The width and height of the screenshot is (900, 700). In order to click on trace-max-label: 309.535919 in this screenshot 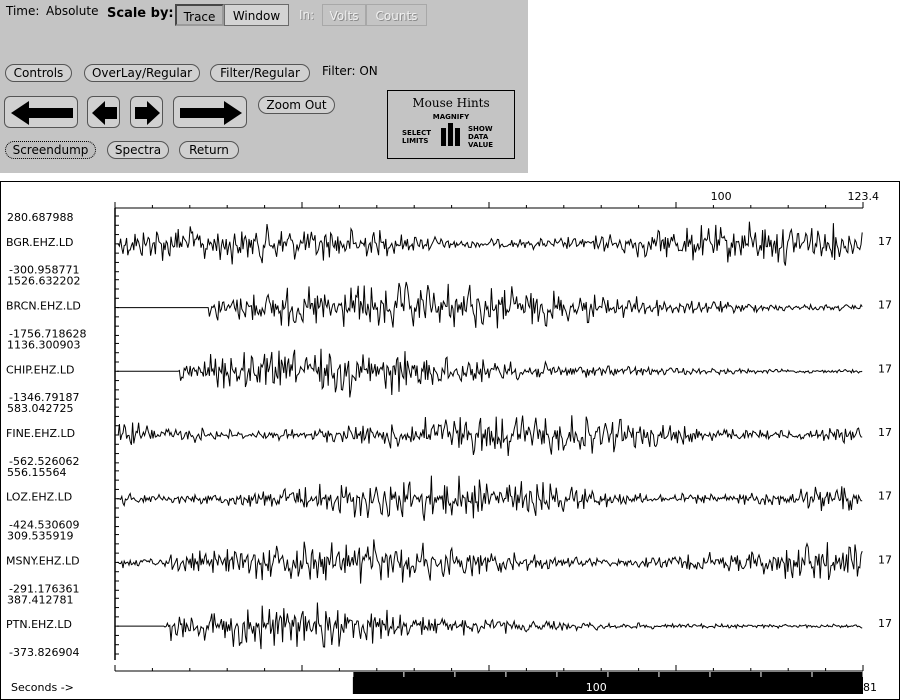, I will do `click(40, 536)`.